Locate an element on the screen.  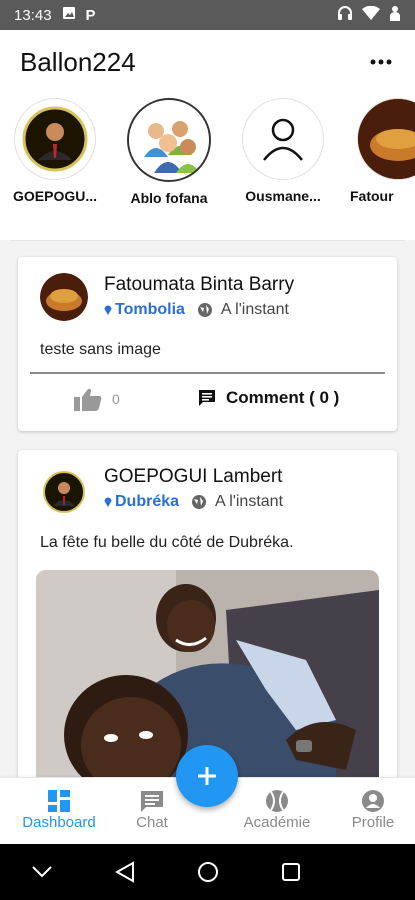
nav-label: Chat is located at coordinates (152, 822).